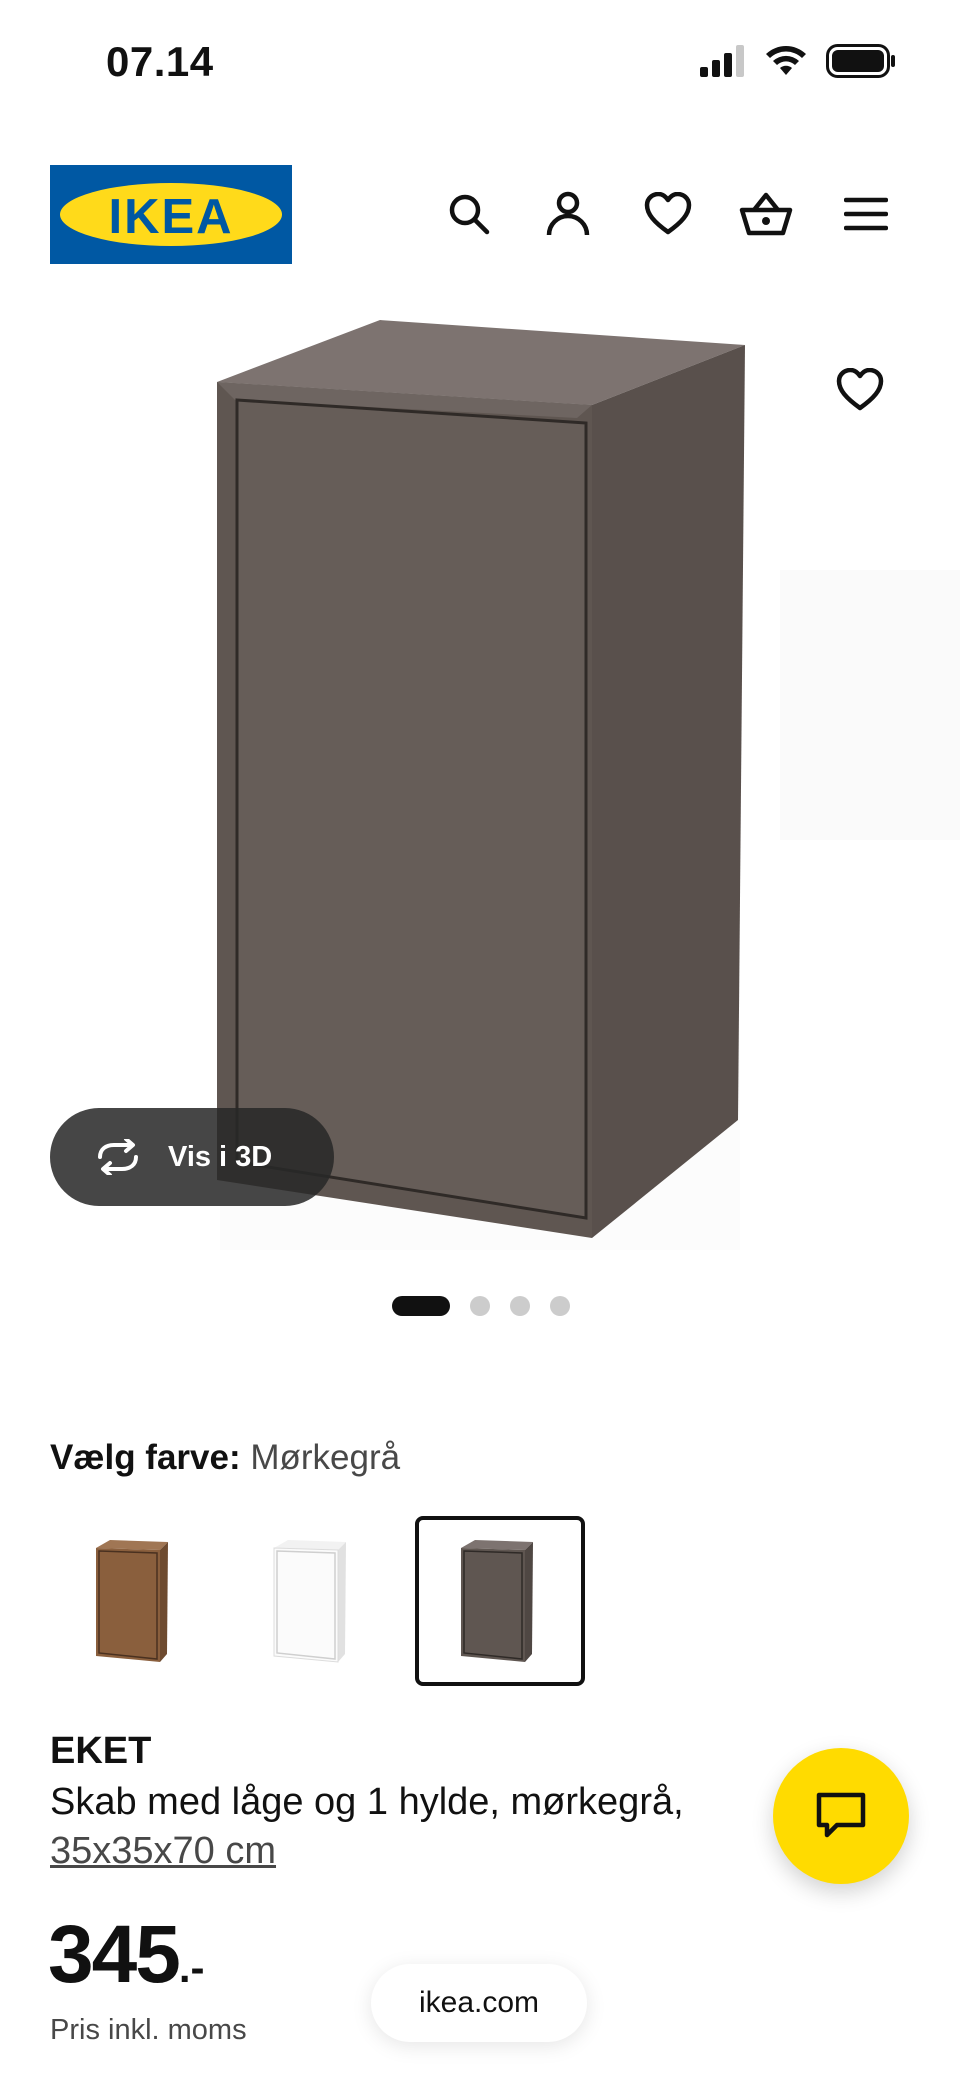 The width and height of the screenshot is (960, 2078). I want to click on menu-button, so click(866, 214).